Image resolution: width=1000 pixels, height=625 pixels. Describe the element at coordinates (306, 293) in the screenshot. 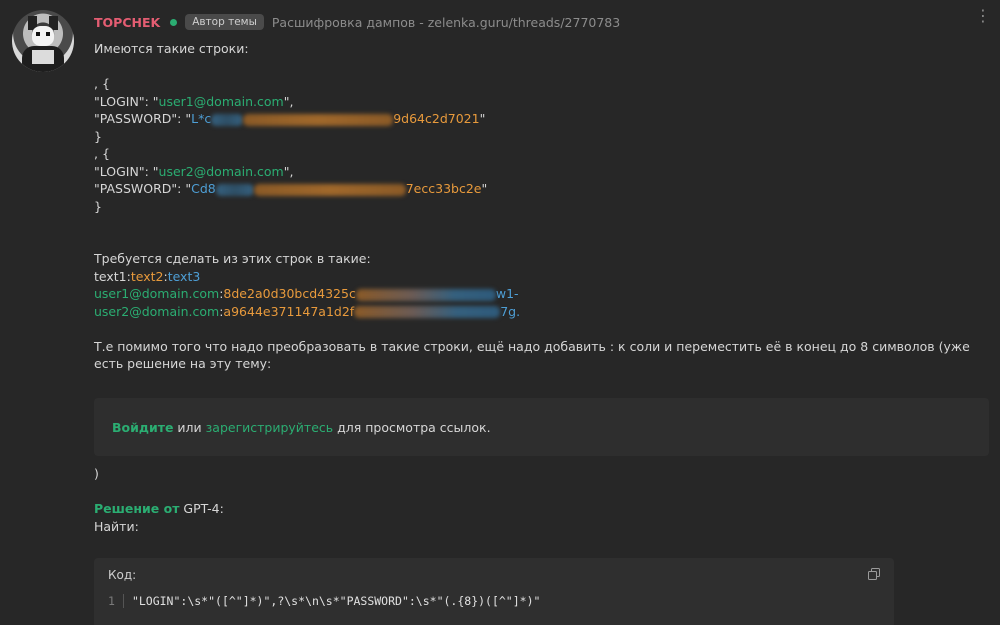

I see `output-line-1: user1@domain.com:8de2a0d30bcd4325c w1-` at that location.